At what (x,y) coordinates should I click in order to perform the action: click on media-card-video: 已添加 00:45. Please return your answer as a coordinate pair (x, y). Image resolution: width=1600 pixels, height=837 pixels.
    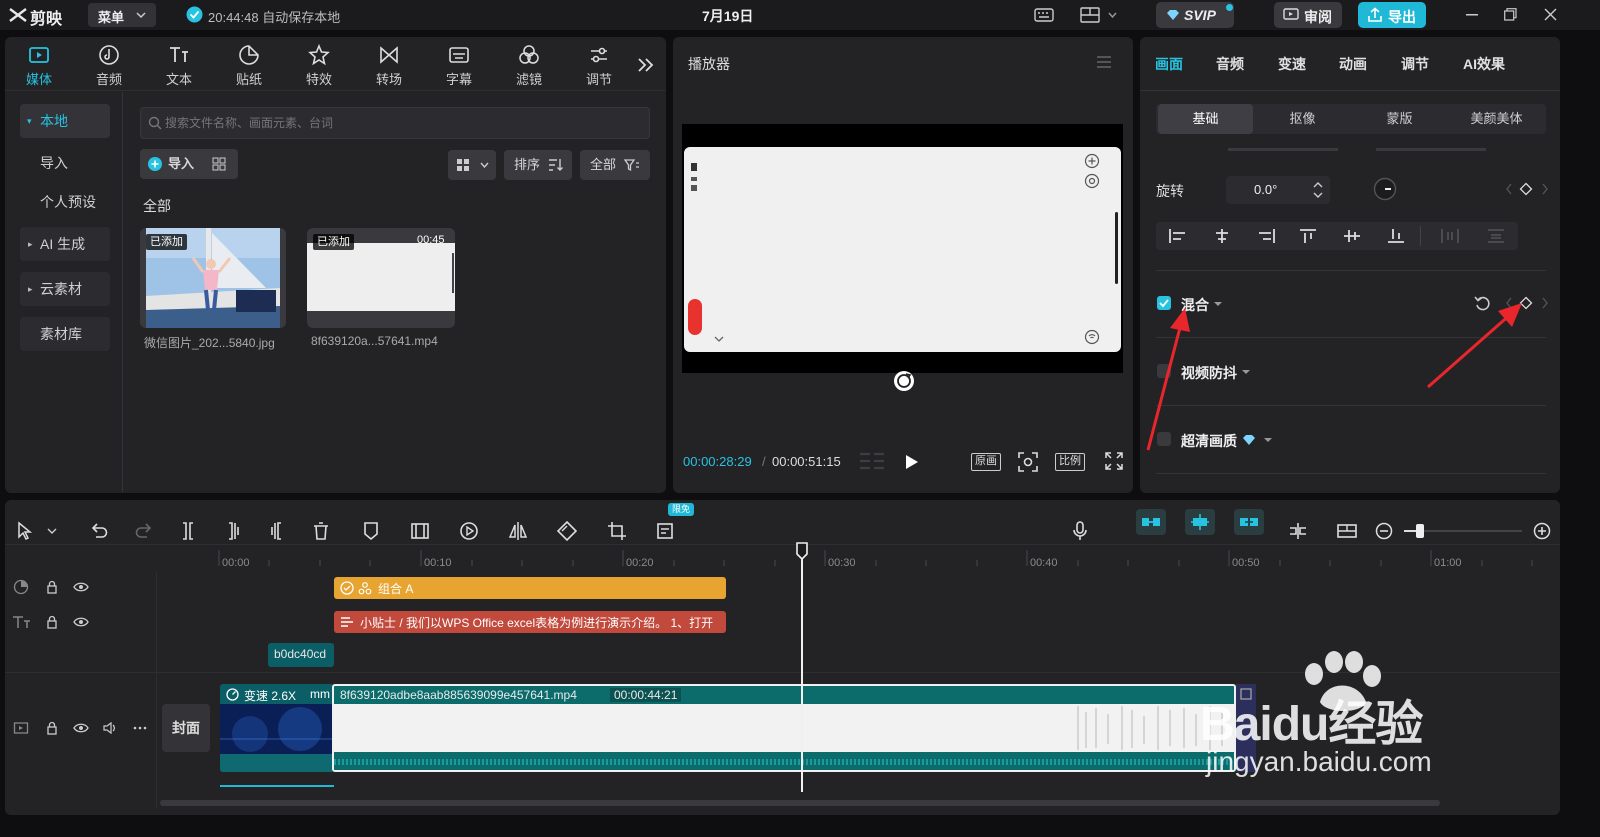
    Looking at the image, I should click on (381, 278).